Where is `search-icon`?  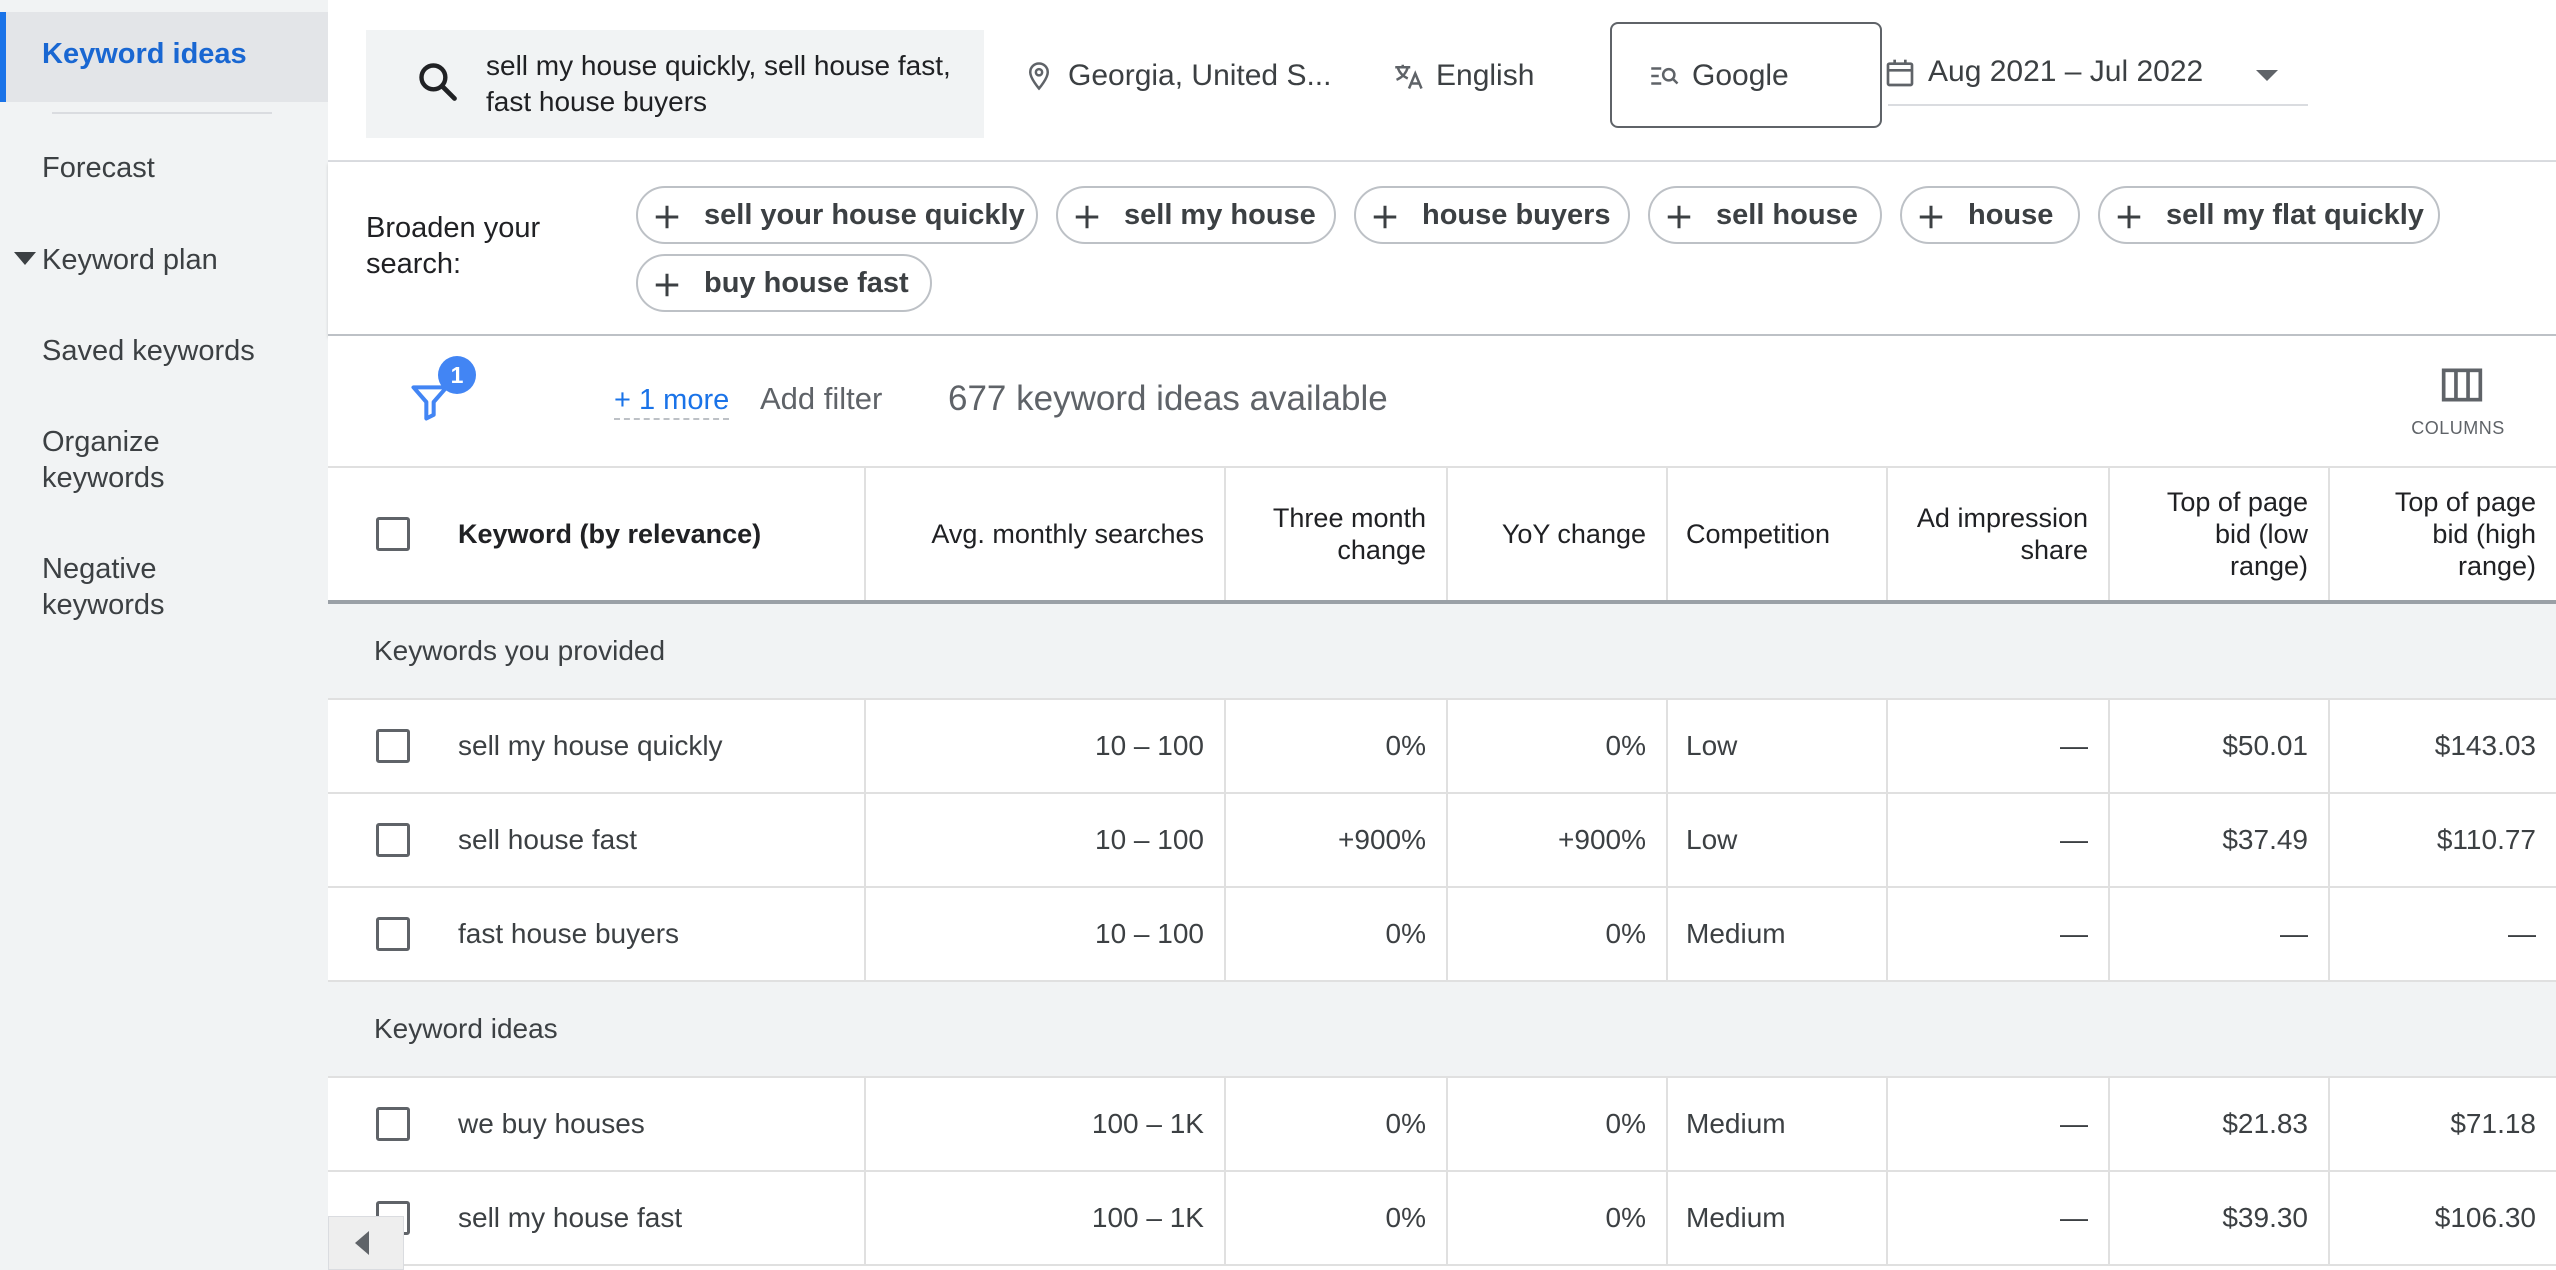 search-icon is located at coordinates (438, 82).